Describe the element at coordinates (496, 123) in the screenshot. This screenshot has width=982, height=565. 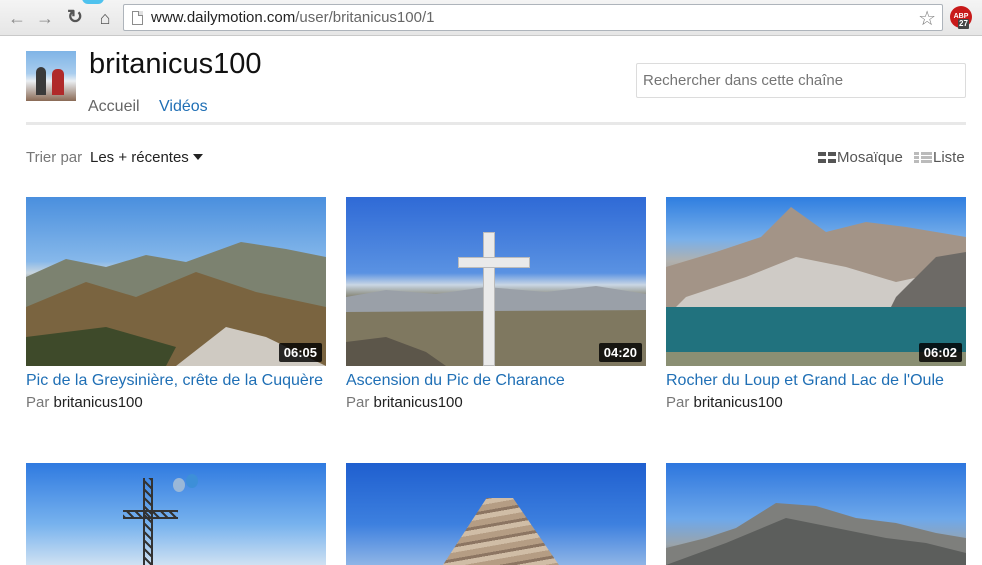
I see `tabs-divider` at that location.